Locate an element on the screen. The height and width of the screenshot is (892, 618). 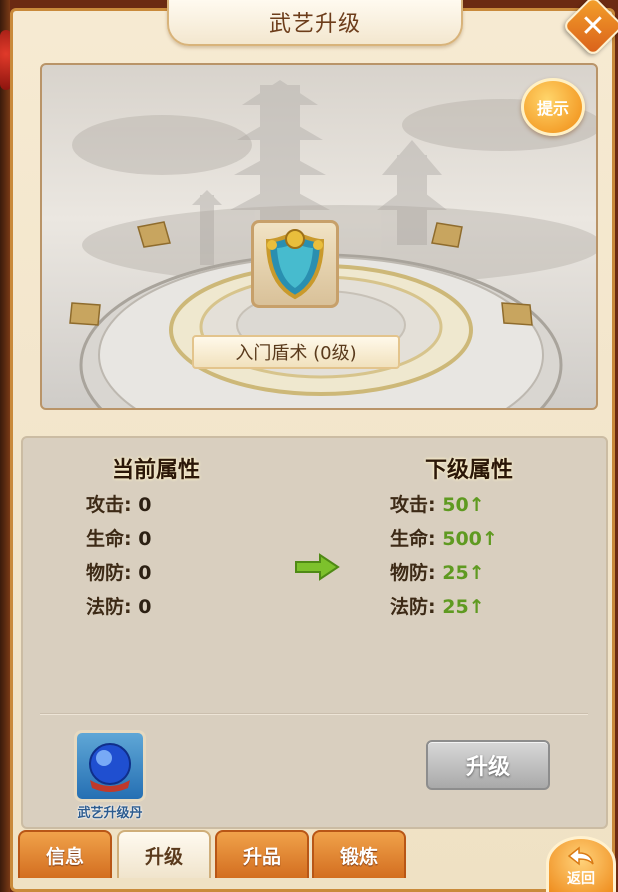
current-stat-pdef: 物防: 0 is located at coordinates (119, 573).